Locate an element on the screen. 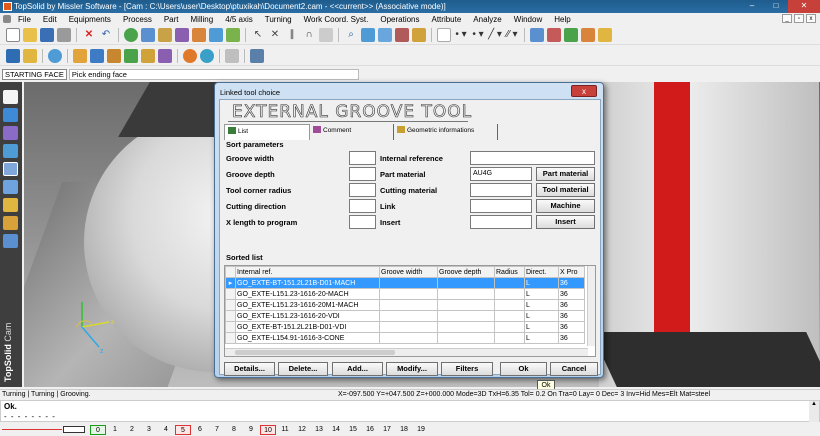 The width and height of the screenshot is (820, 436). shape-icon is located at coordinates (10, 115).